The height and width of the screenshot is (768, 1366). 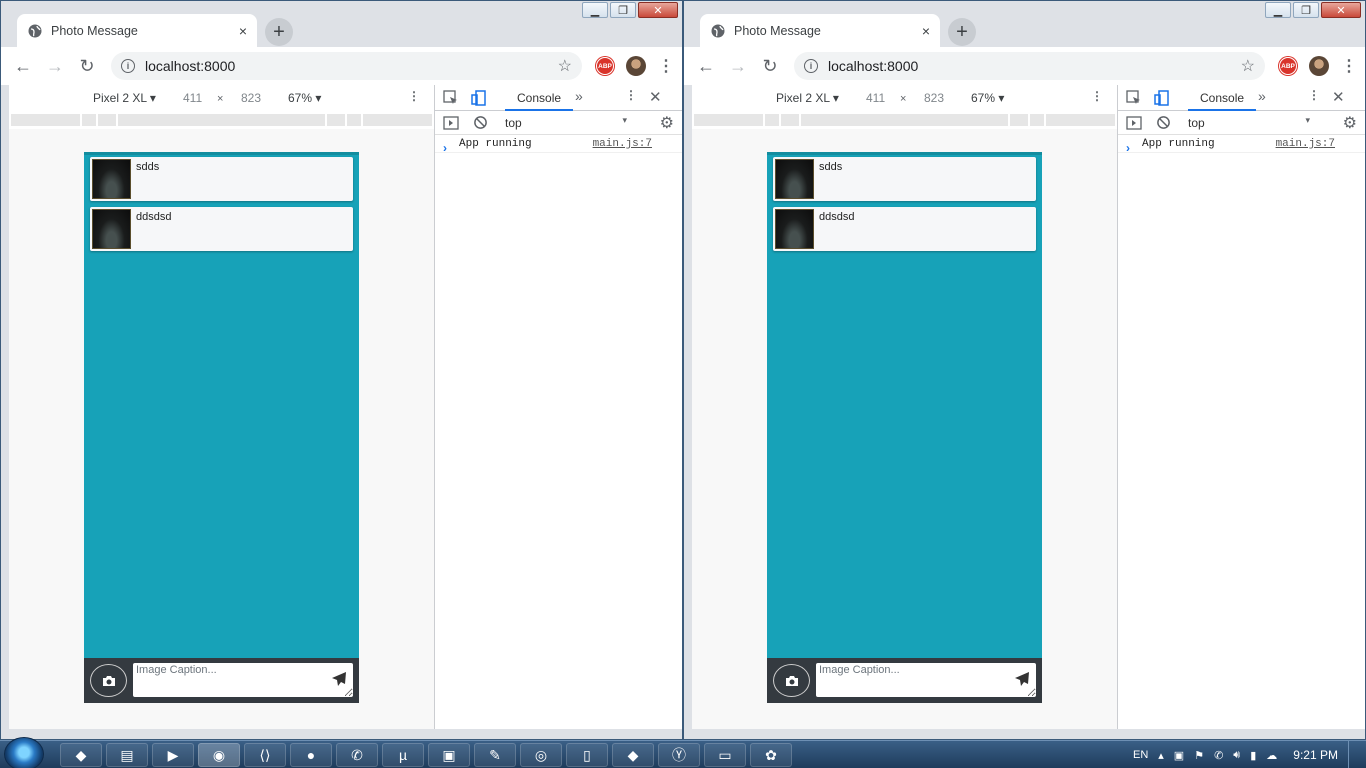 What do you see at coordinates (1140, 755) in the screenshot?
I see `language-indicator: EN` at bounding box center [1140, 755].